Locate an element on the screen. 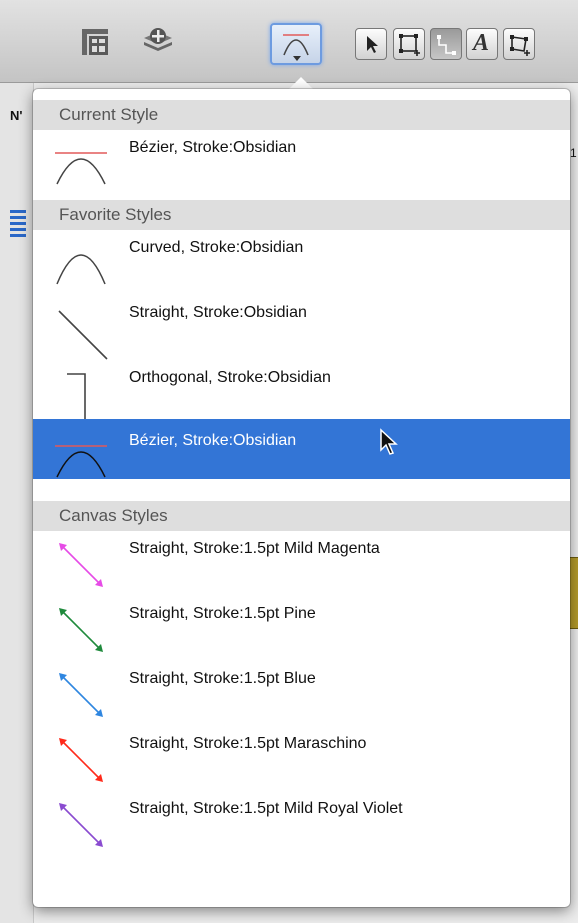  diagram-tool-icon is located at coordinates (520, 47).